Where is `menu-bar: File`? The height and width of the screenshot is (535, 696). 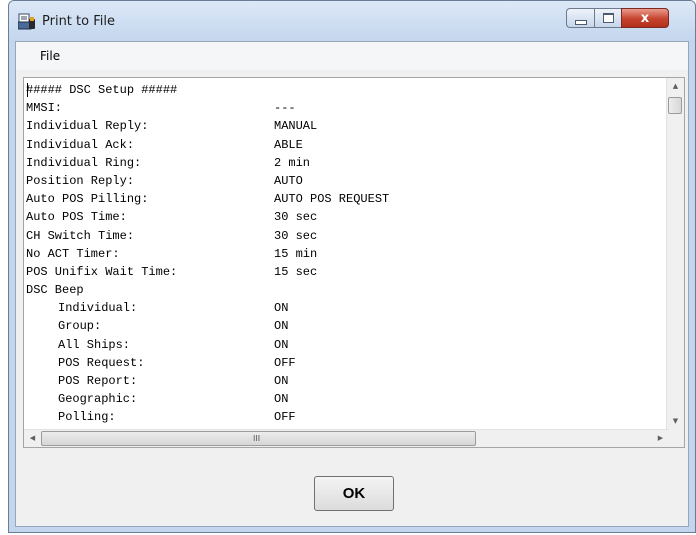
menu-bar: File is located at coordinates (352, 56).